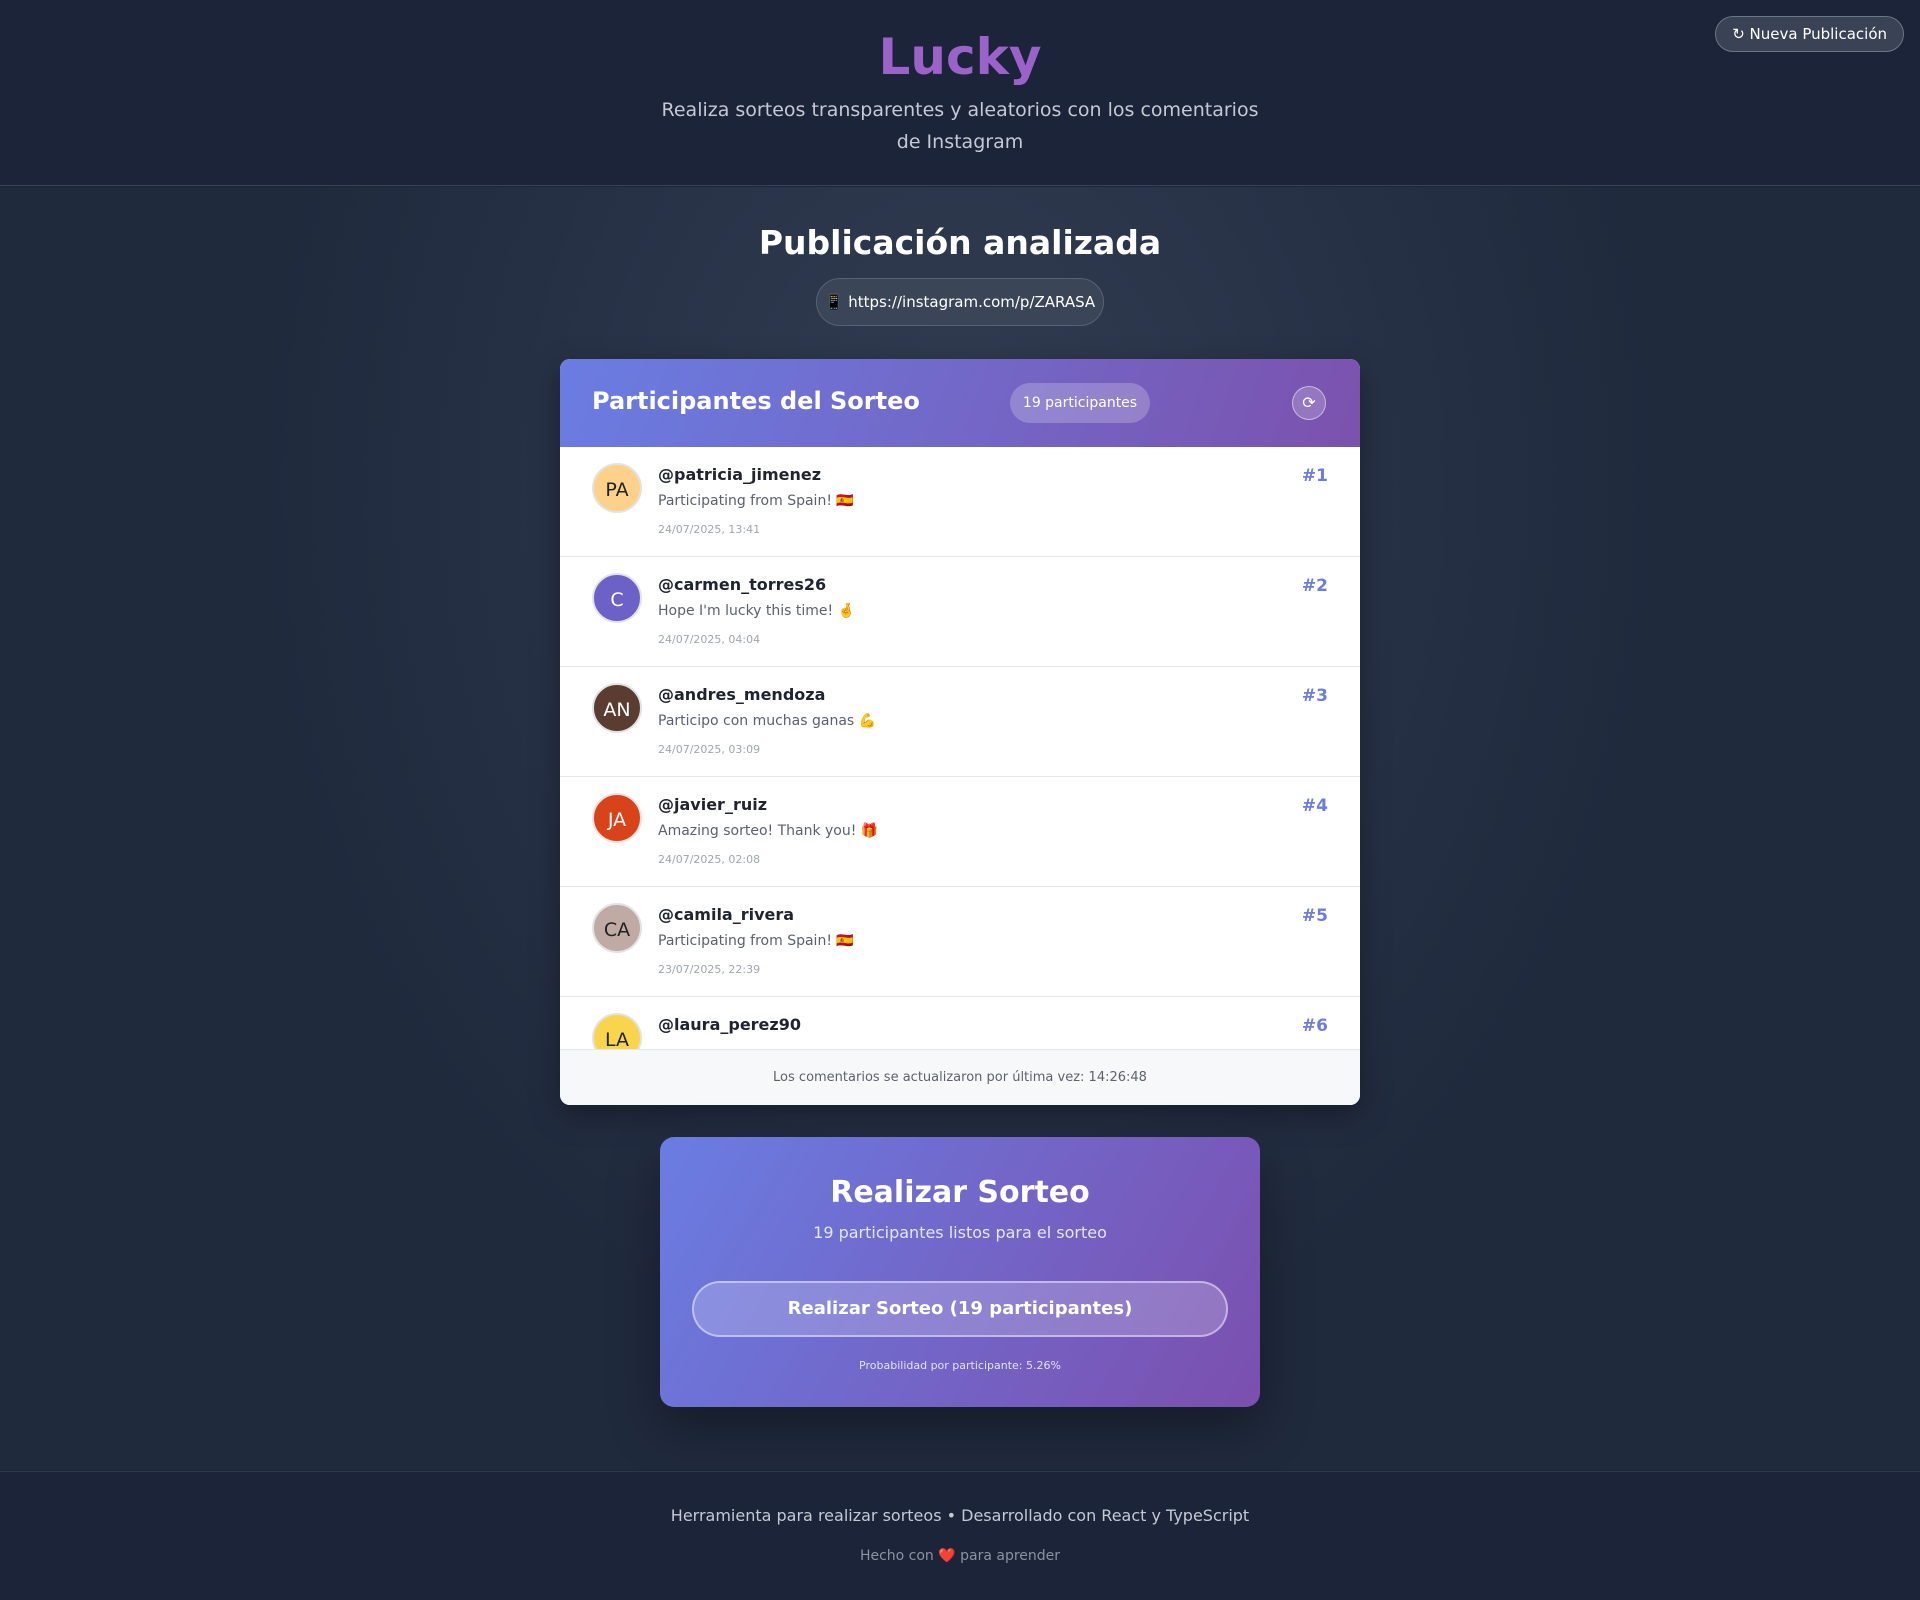 Image resolution: width=1920 pixels, height=1600 pixels. What do you see at coordinates (709, 529) in the screenshot?
I see `participant-date: 24/07/2025, 13:41` at bounding box center [709, 529].